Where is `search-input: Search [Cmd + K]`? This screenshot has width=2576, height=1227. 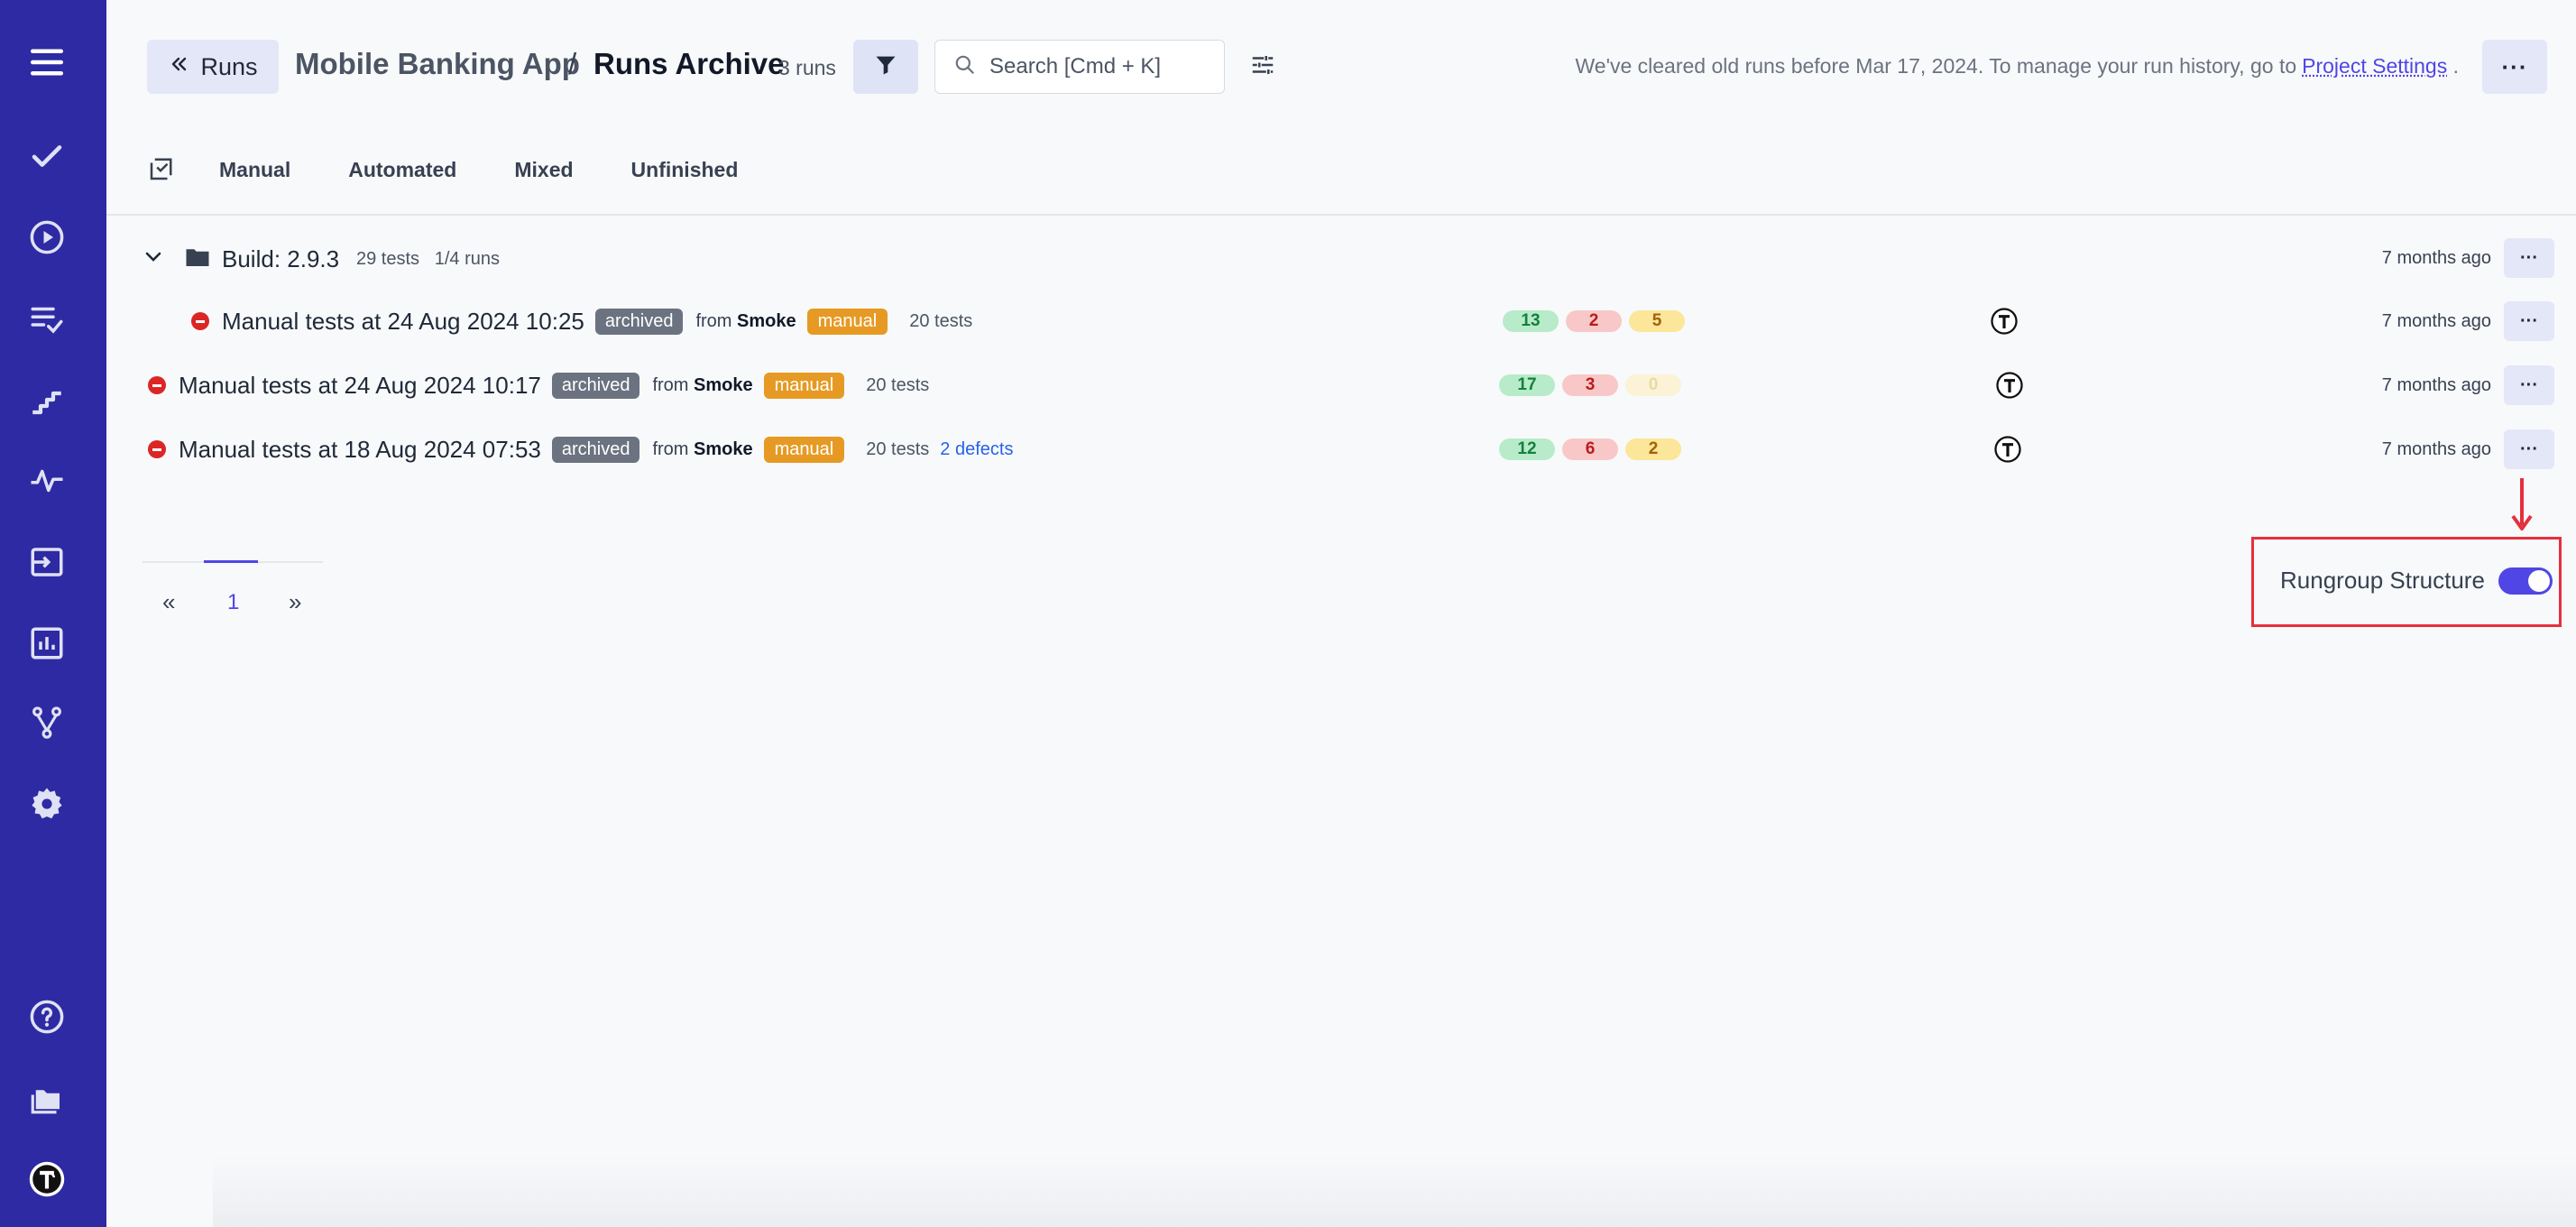 search-input: Search [Cmd + K] is located at coordinates (1080, 67).